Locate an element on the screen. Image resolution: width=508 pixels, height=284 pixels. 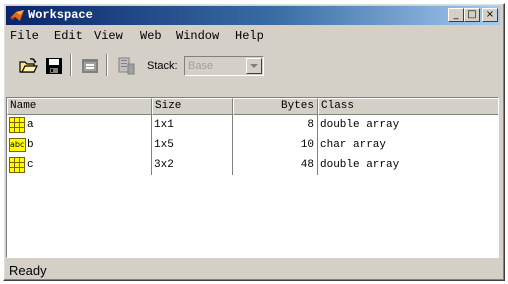
char-icon: abc is located at coordinates (17, 145).